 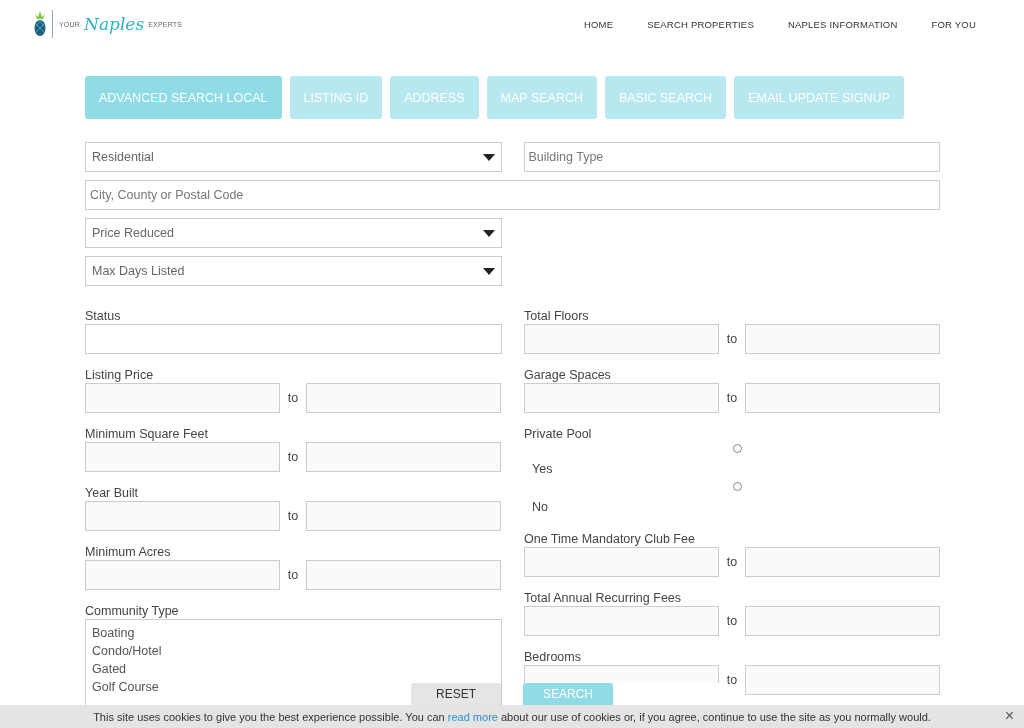 I want to click on building-type-input: Building Type, so click(x=731, y=157).